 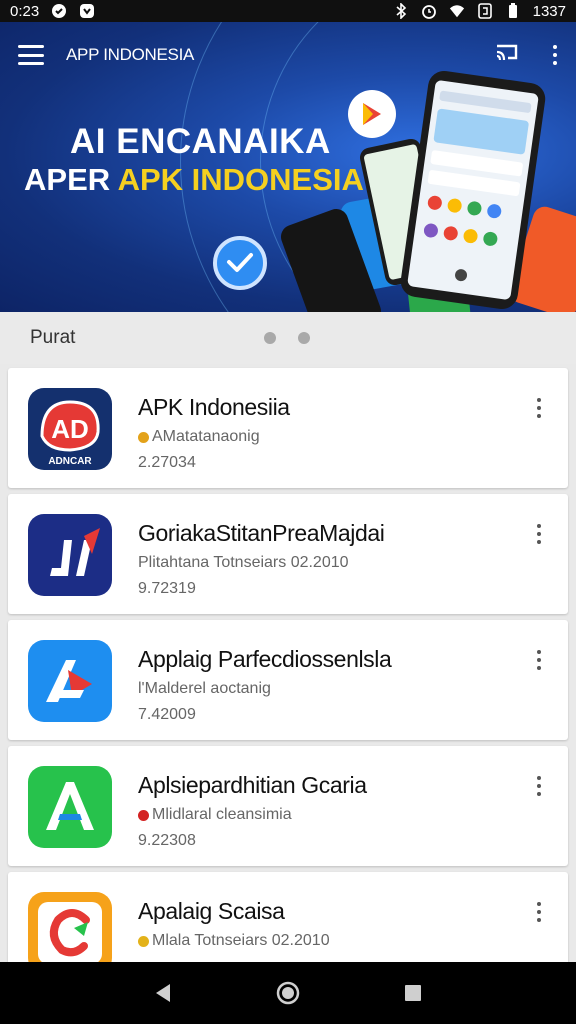 What do you see at coordinates (167, 840) in the screenshot?
I see `app-meta: 9.22308` at bounding box center [167, 840].